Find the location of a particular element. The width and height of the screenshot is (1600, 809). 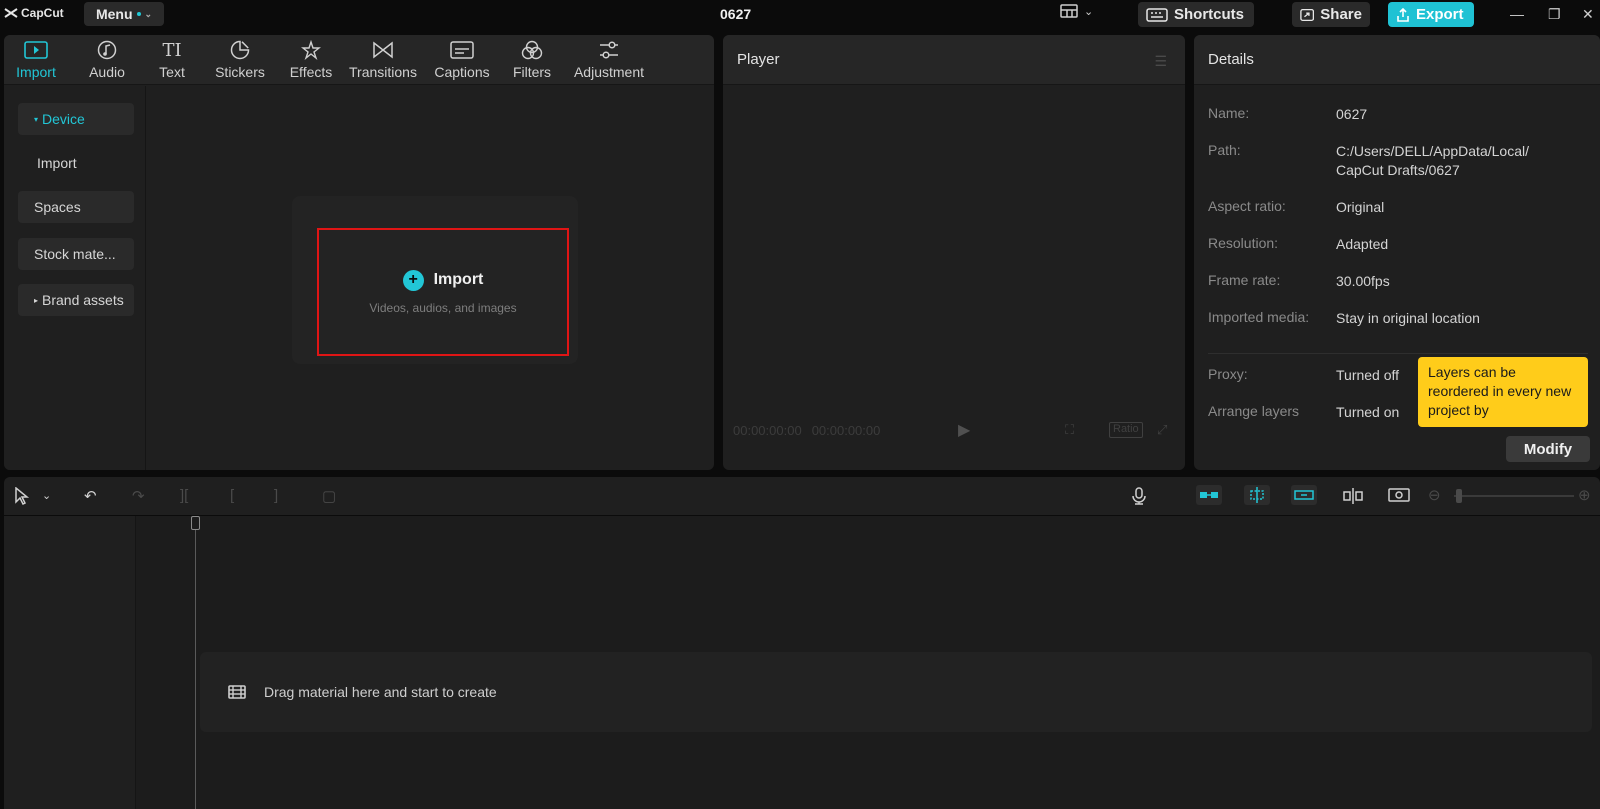

adjustment-icon is located at coordinates (609, 50).